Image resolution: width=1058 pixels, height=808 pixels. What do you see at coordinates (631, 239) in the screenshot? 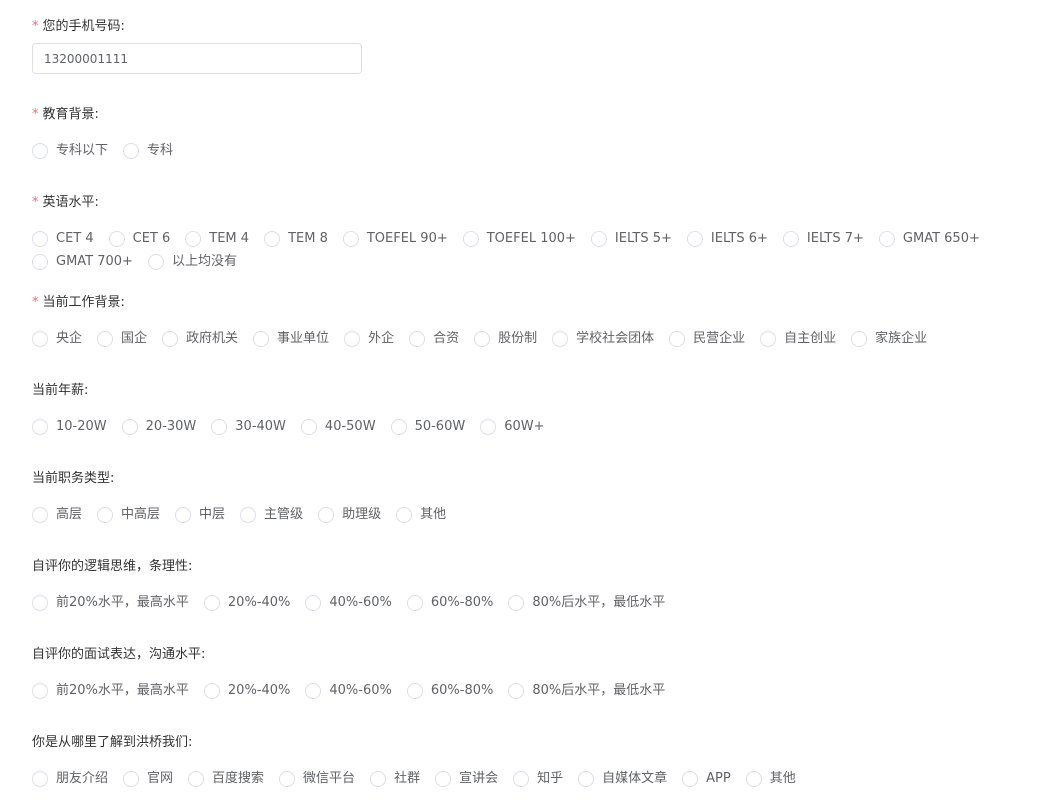
I see `english-option: IELTS 5+` at bounding box center [631, 239].